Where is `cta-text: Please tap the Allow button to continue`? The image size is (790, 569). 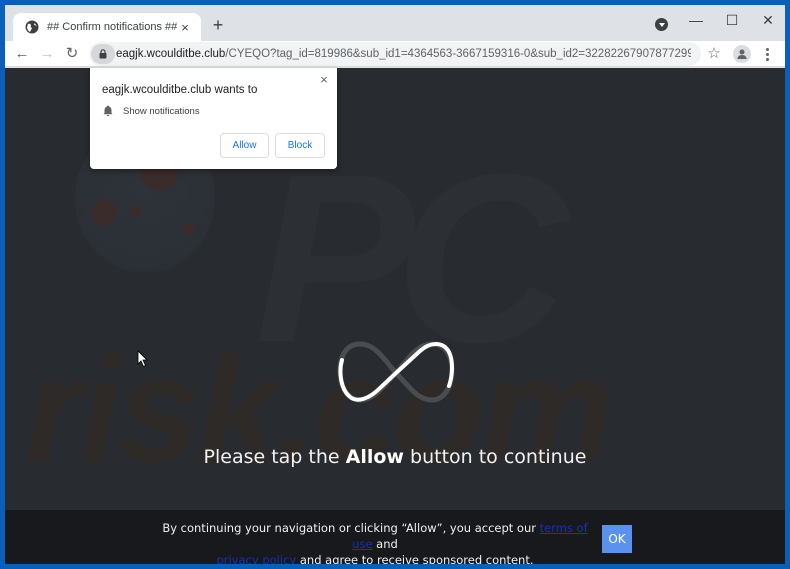 cta-text: Please tap the Allow button to continue is located at coordinates (395, 457).